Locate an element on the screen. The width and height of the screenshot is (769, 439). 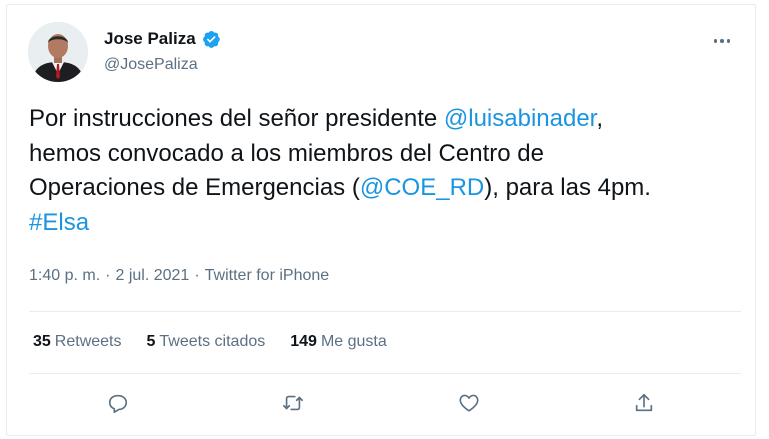
retweets-stat: 35 Retweets is located at coordinates (77, 342).